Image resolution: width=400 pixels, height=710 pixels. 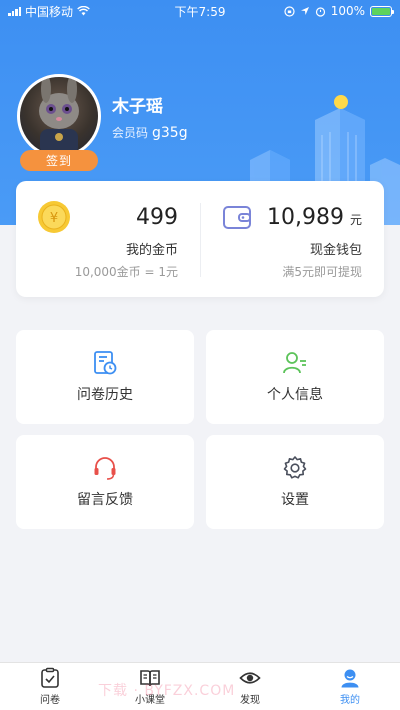 What do you see at coordinates (105, 500) in the screenshot?
I see `feedback-label: 留言反馈` at bounding box center [105, 500].